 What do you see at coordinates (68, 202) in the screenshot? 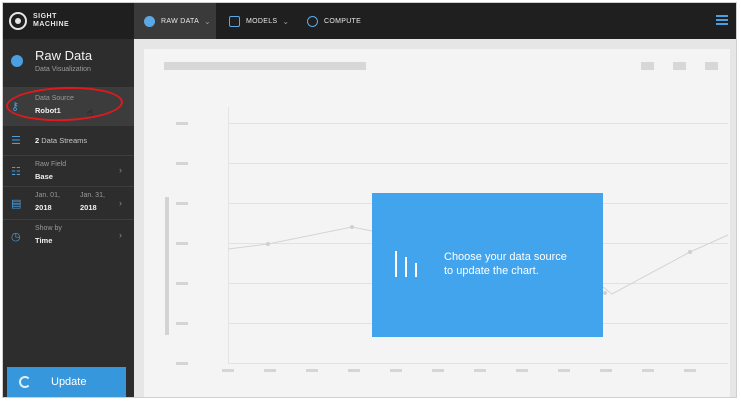
I see `sidebar-item-date-range: ▤ Jan. 01, 2018 Jan. 31, 2018 ›` at bounding box center [68, 202].